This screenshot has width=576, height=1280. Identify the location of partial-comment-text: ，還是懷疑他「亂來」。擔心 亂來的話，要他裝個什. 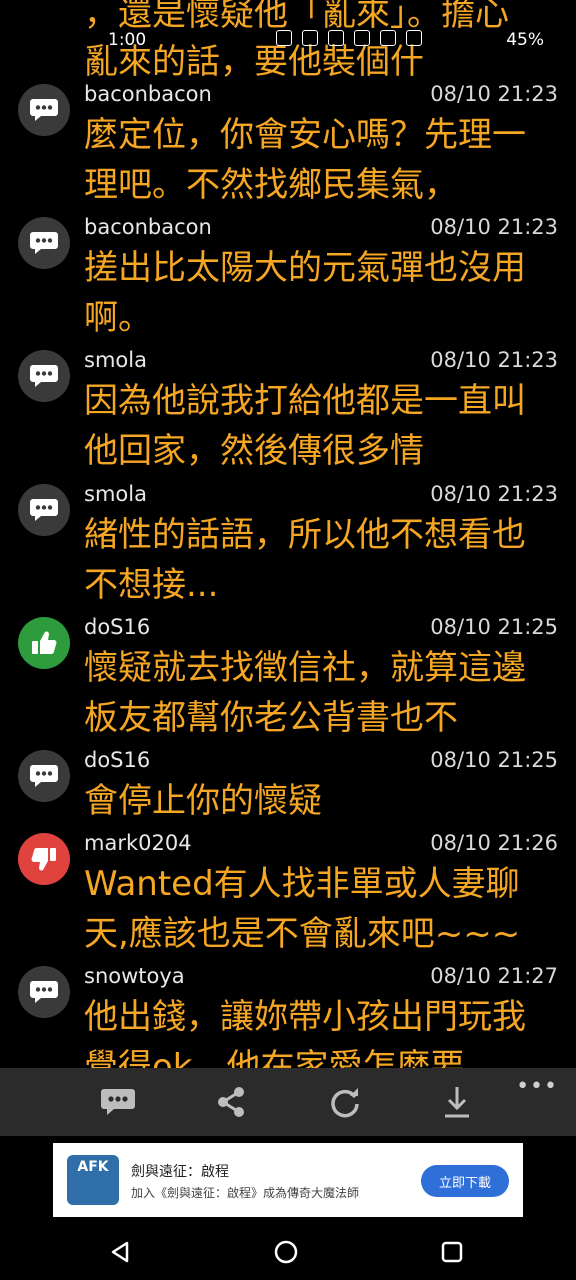
(296, 44).